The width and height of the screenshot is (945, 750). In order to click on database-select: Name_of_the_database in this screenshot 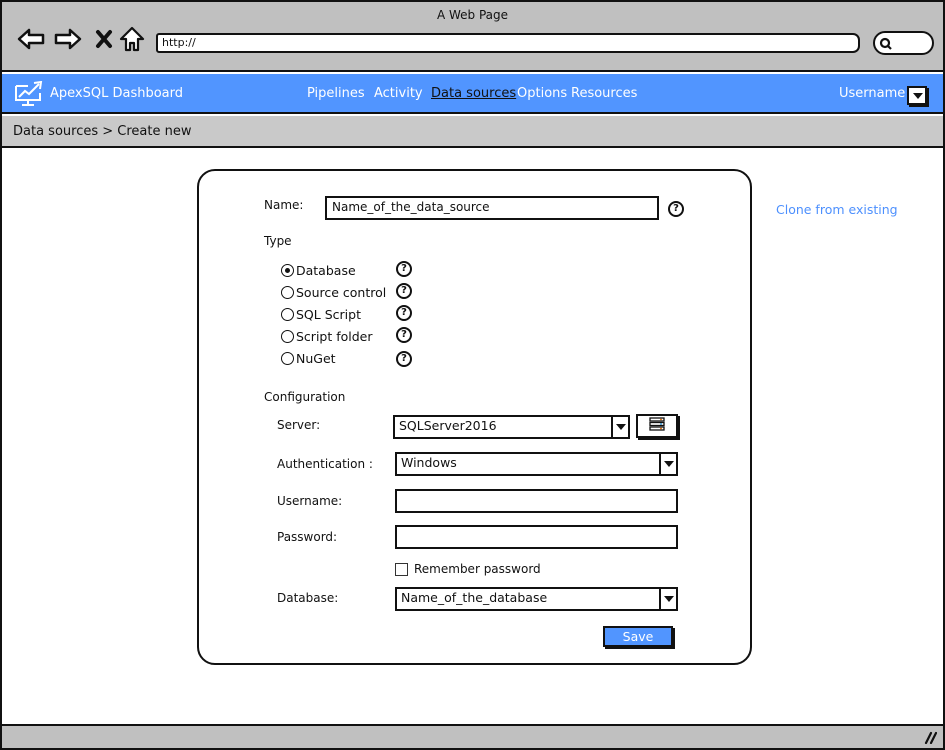, I will do `click(536, 599)`.